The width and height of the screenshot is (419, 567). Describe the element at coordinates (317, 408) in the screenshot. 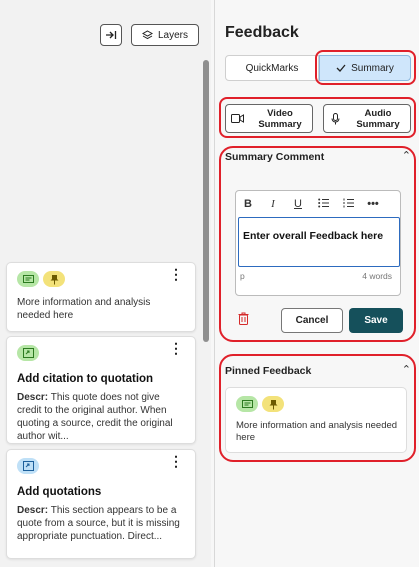

I see `highlight-pinned-feedback` at that location.